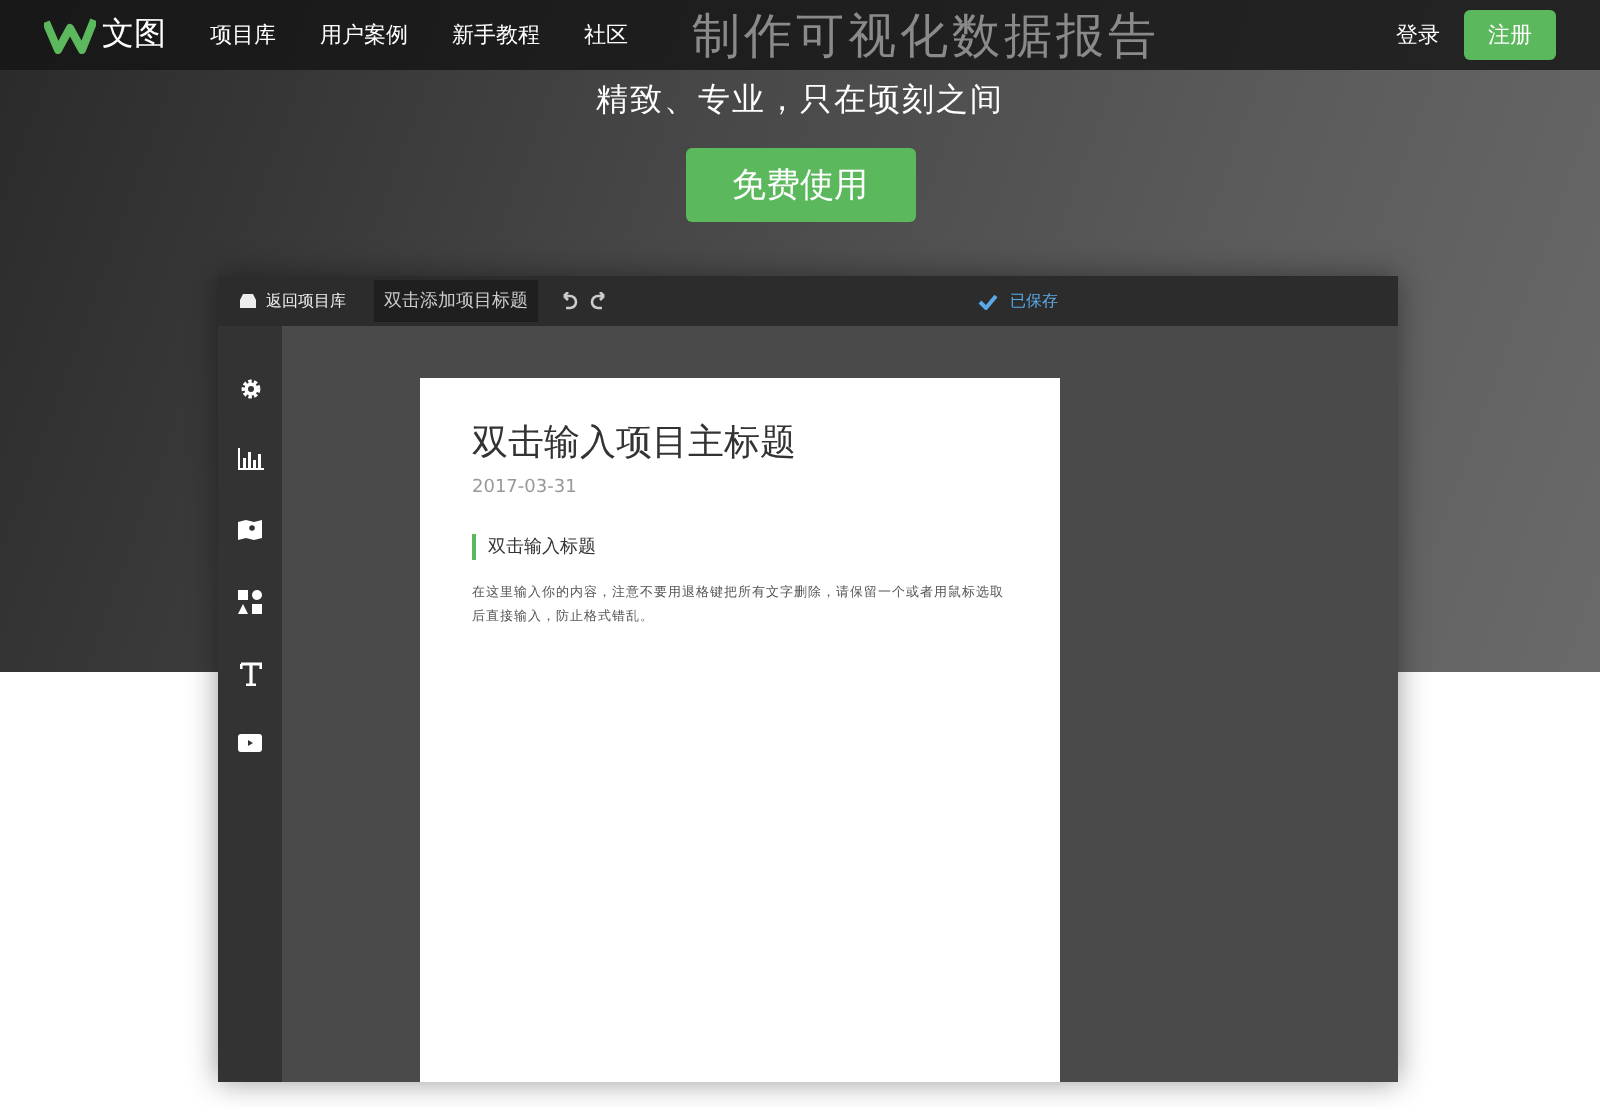 This screenshot has width=1600, height=1108. What do you see at coordinates (606, 35) in the screenshot?
I see `nav-link: 社区` at bounding box center [606, 35].